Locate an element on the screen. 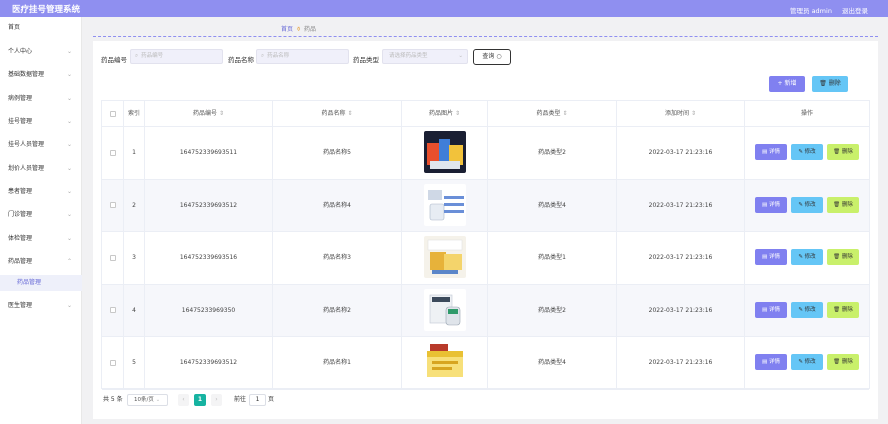 This screenshot has height=424, width=888. sidebar-item-checkup: 体检管理 ⌄ is located at coordinates (41, 239).